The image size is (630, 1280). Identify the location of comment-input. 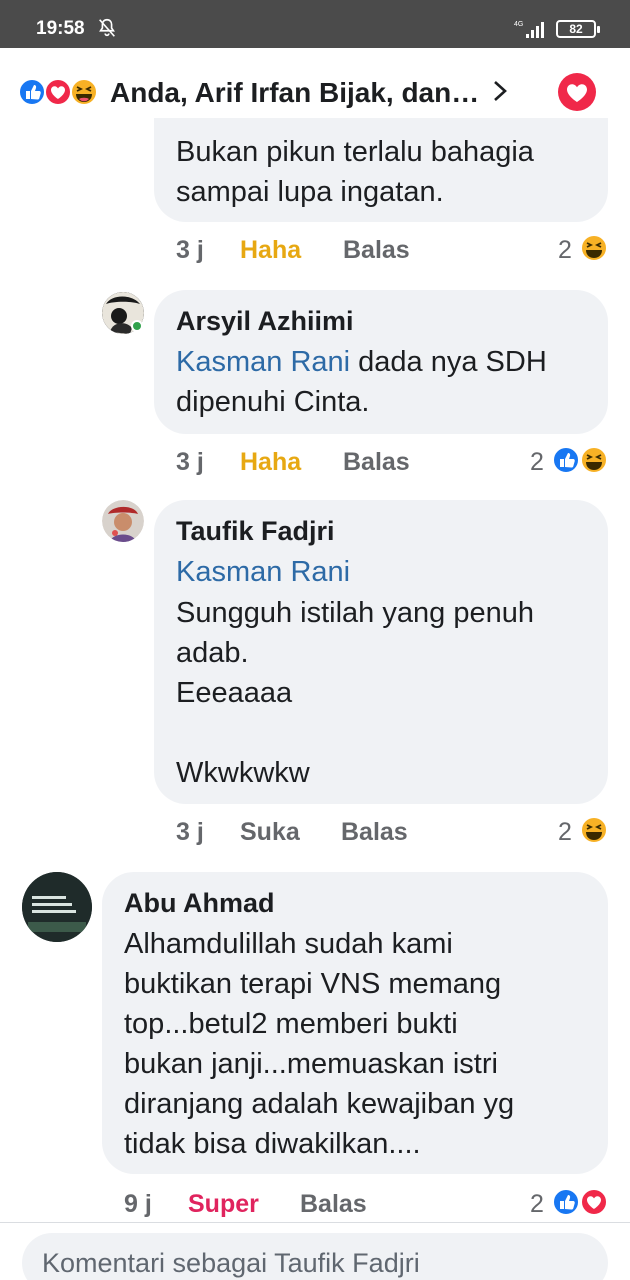
(315, 1256).